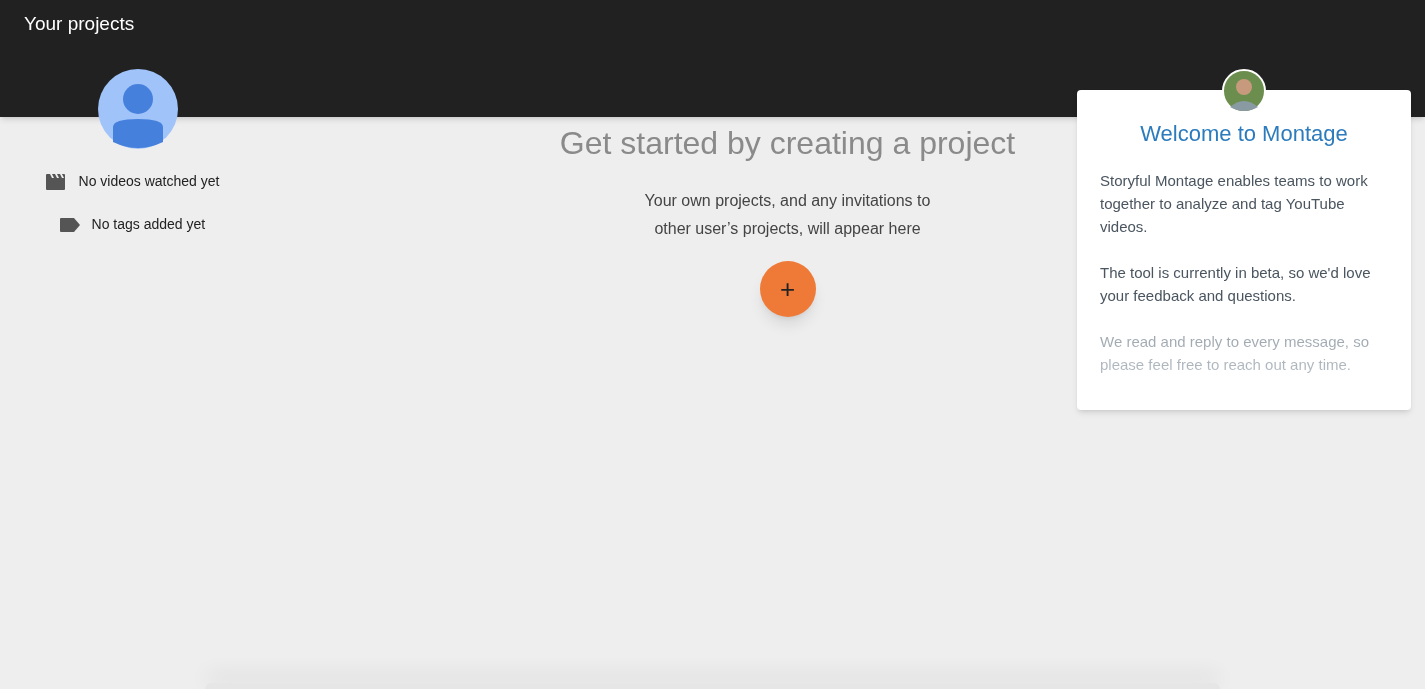  I want to click on add-project-button: +, so click(787, 289).